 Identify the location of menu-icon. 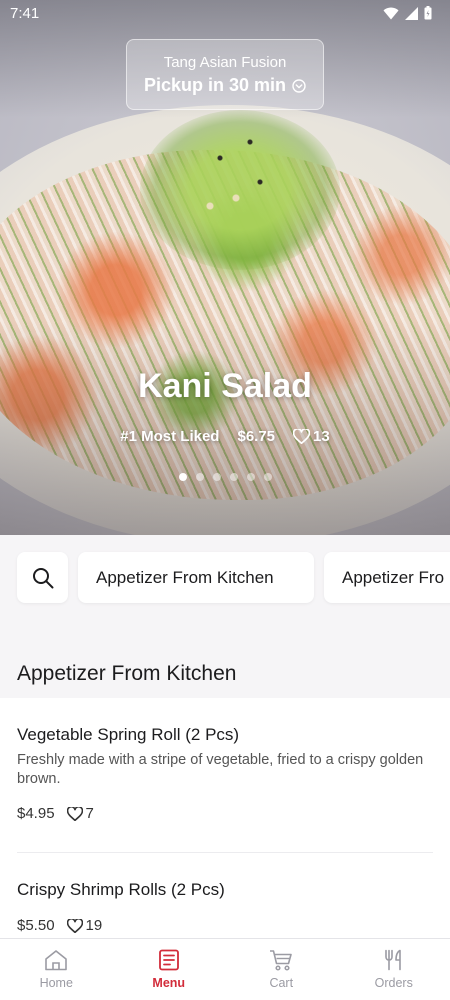
(168, 960).